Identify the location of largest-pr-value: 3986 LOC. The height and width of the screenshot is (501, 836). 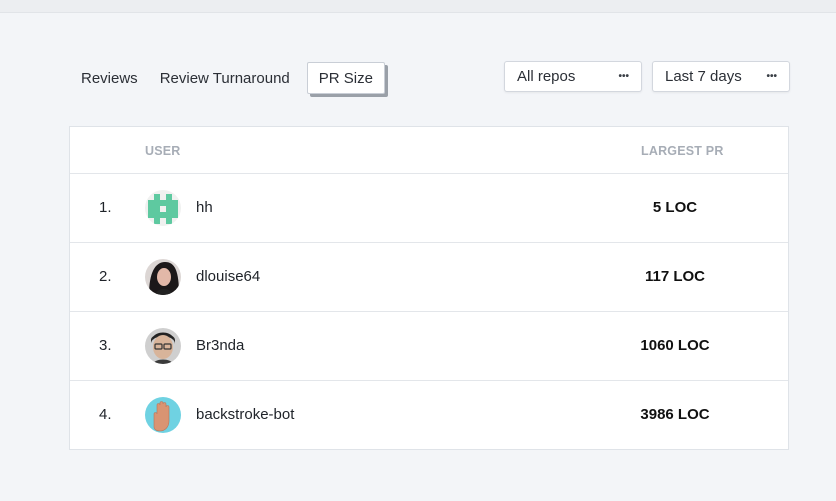
(675, 414).